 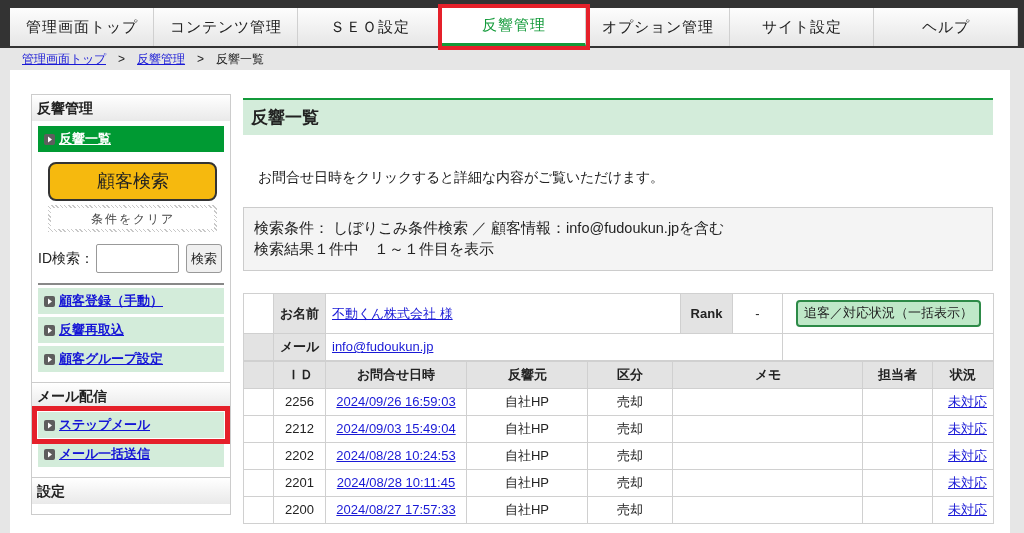 I want to click on breadcrumb-link: 反響管理, so click(x=161, y=59).